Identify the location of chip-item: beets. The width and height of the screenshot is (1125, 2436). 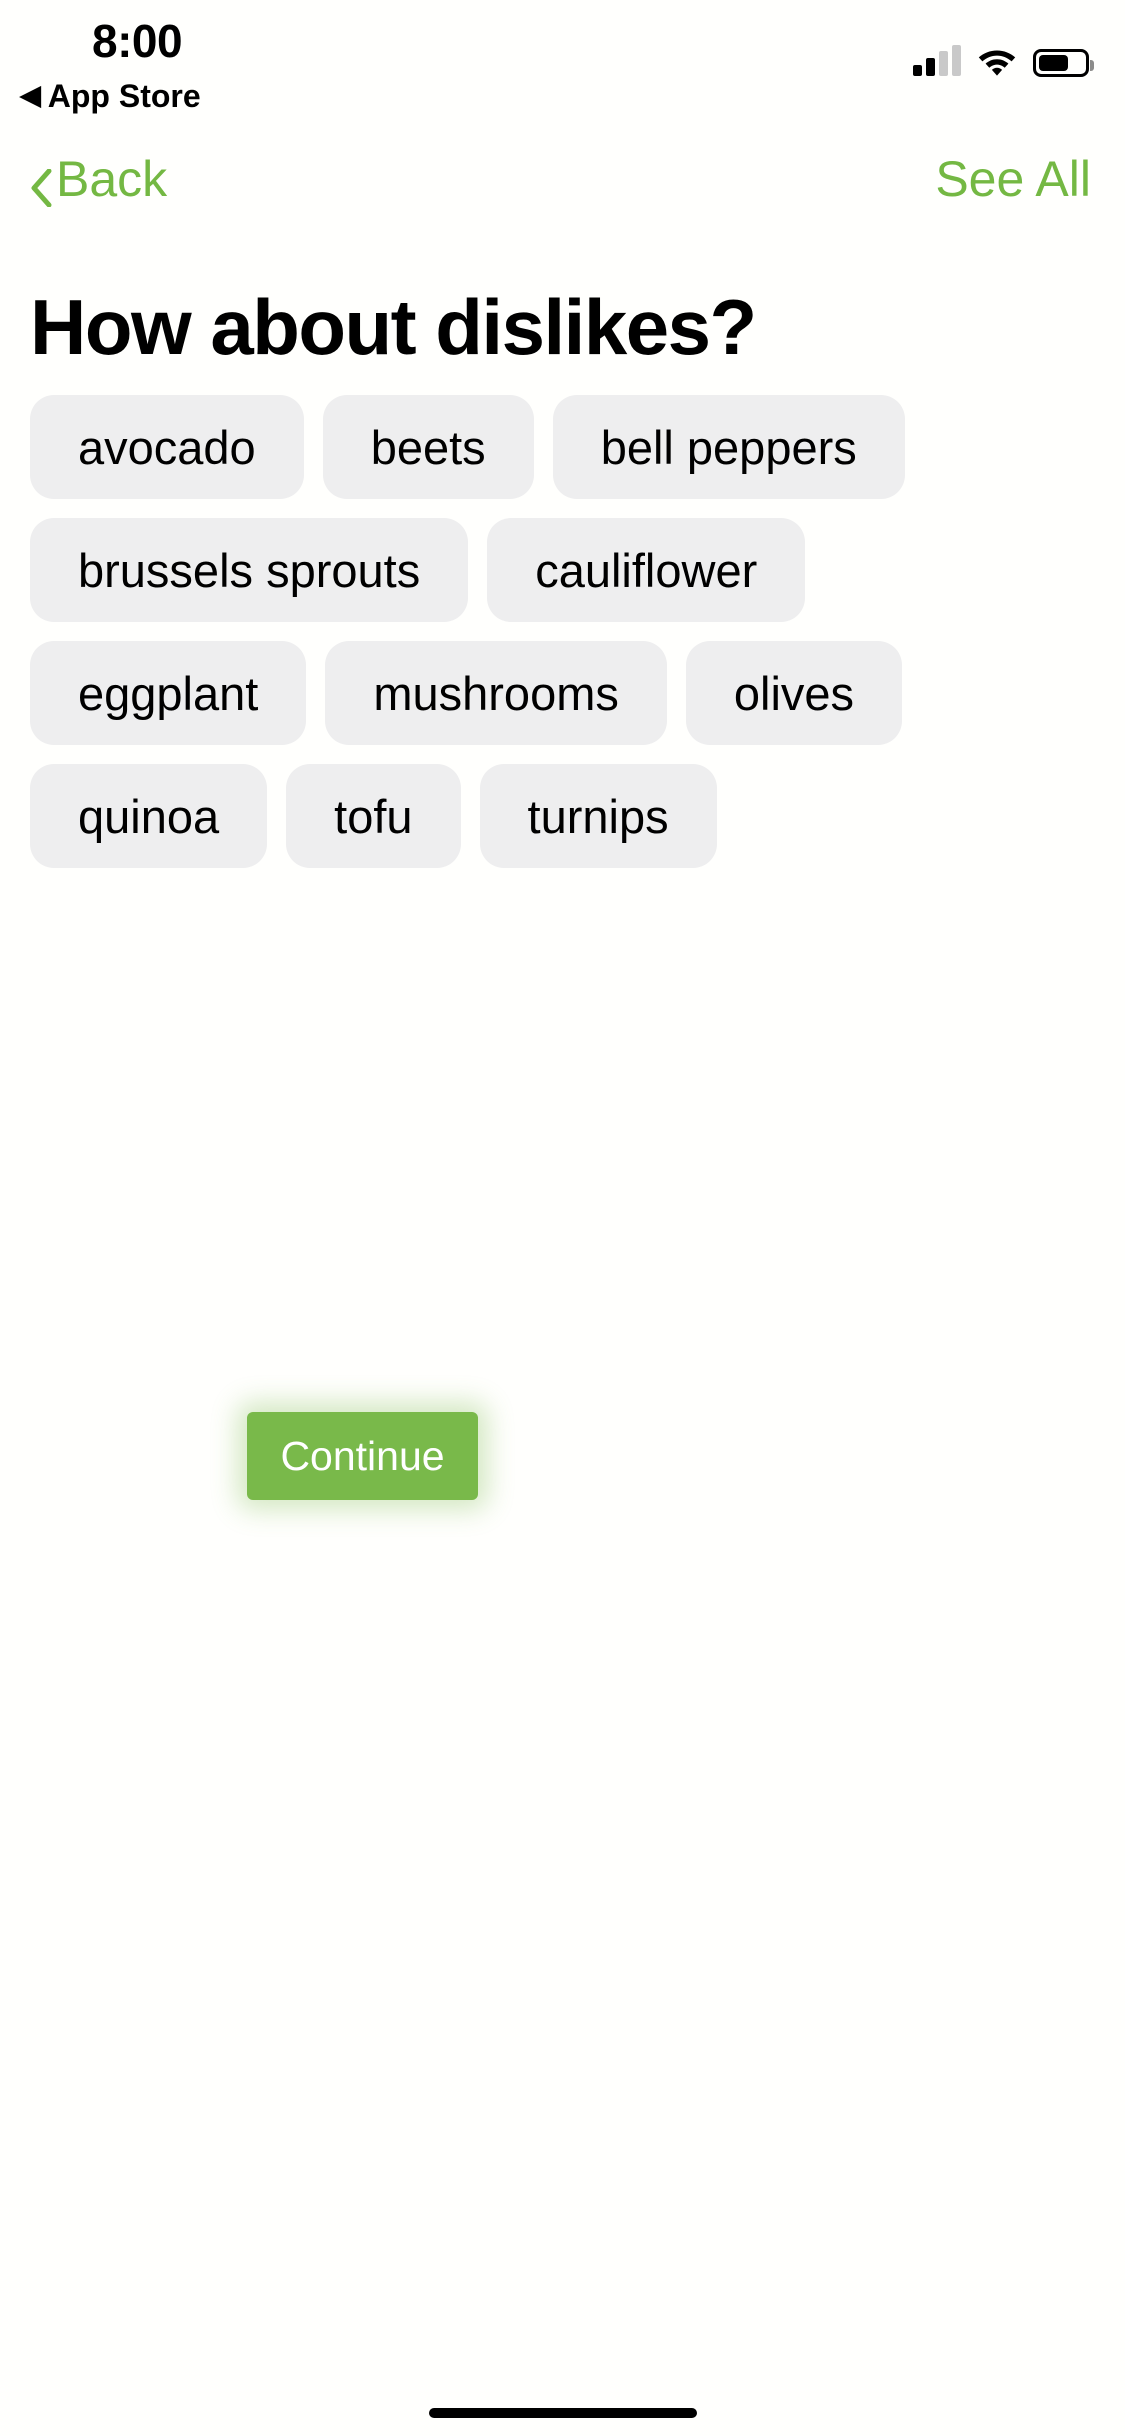
(428, 447).